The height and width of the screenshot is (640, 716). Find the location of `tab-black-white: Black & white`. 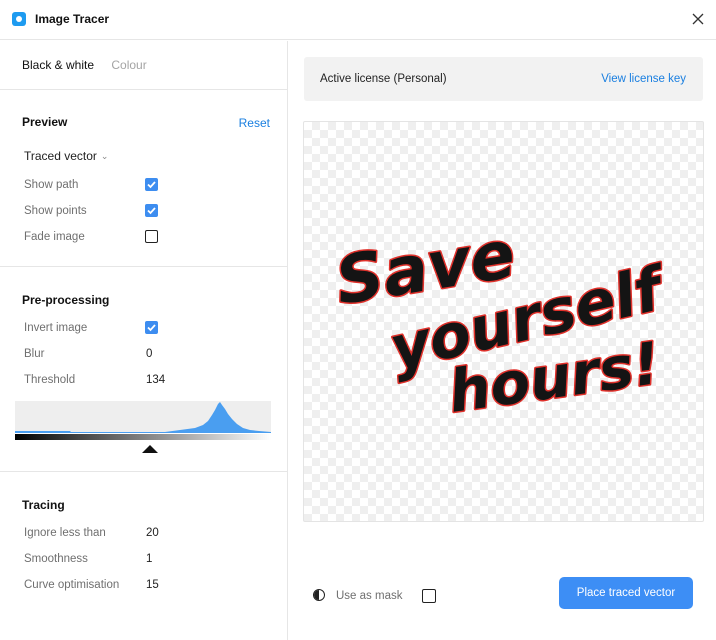

tab-black-white: Black & white is located at coordinates (58, 65).